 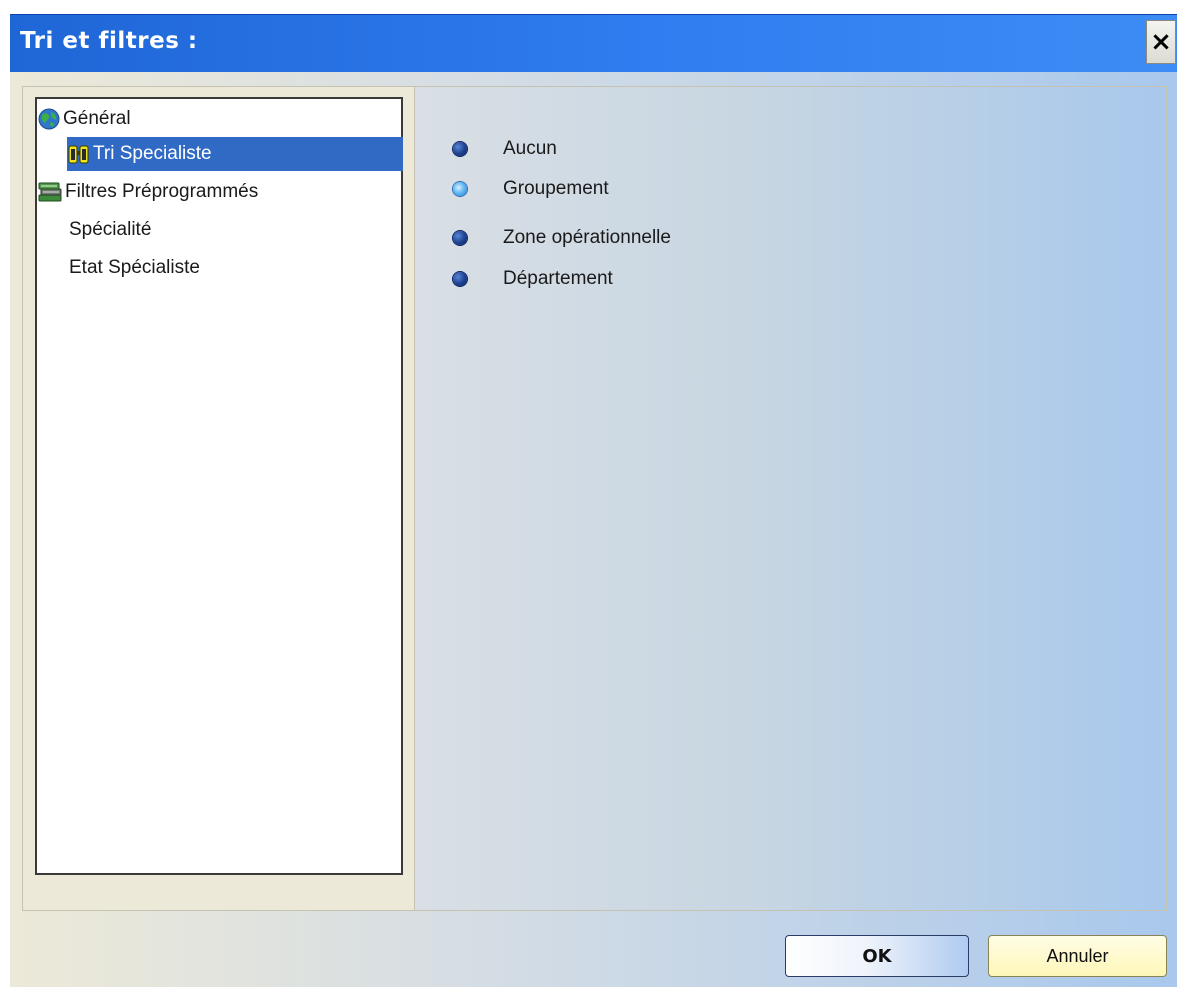 I want to click on tree-item-label: Général, so click(x=97, y=118).